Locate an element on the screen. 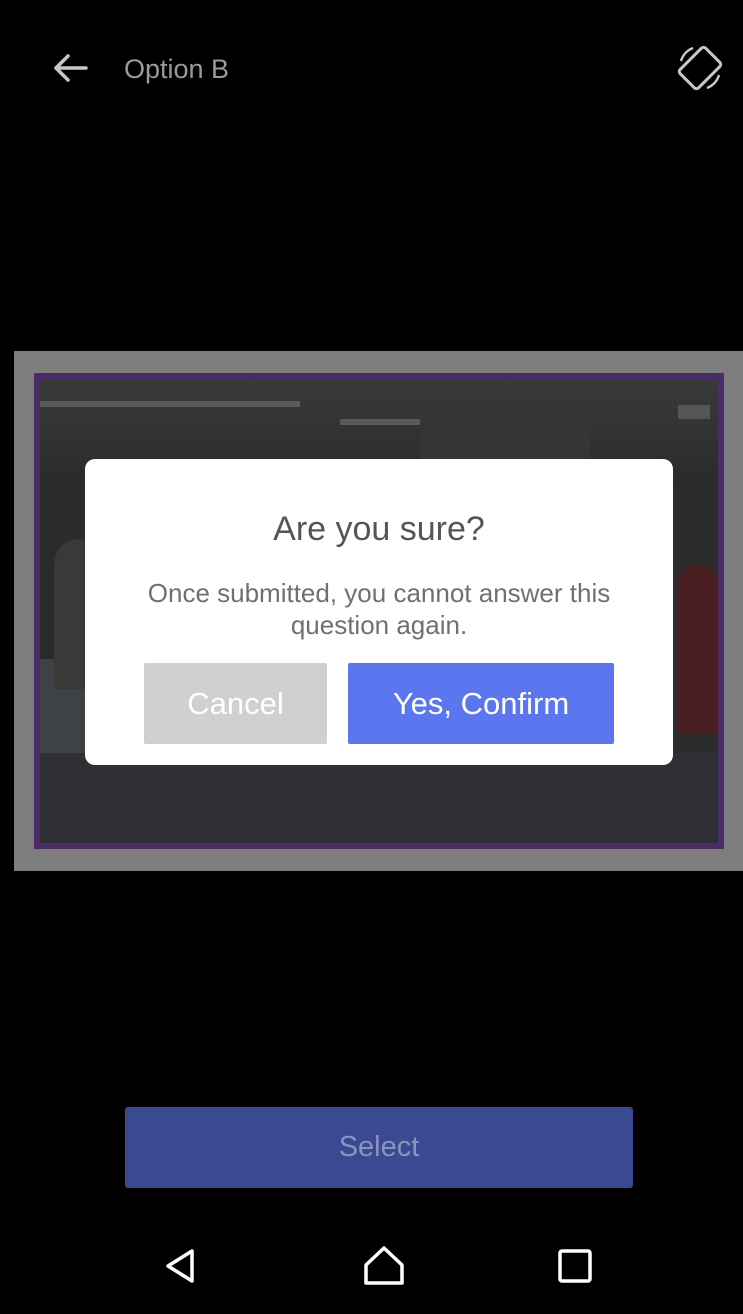 The image size is (743, 1314). cancel-button: Cancel is located at coordinates (235, 703).